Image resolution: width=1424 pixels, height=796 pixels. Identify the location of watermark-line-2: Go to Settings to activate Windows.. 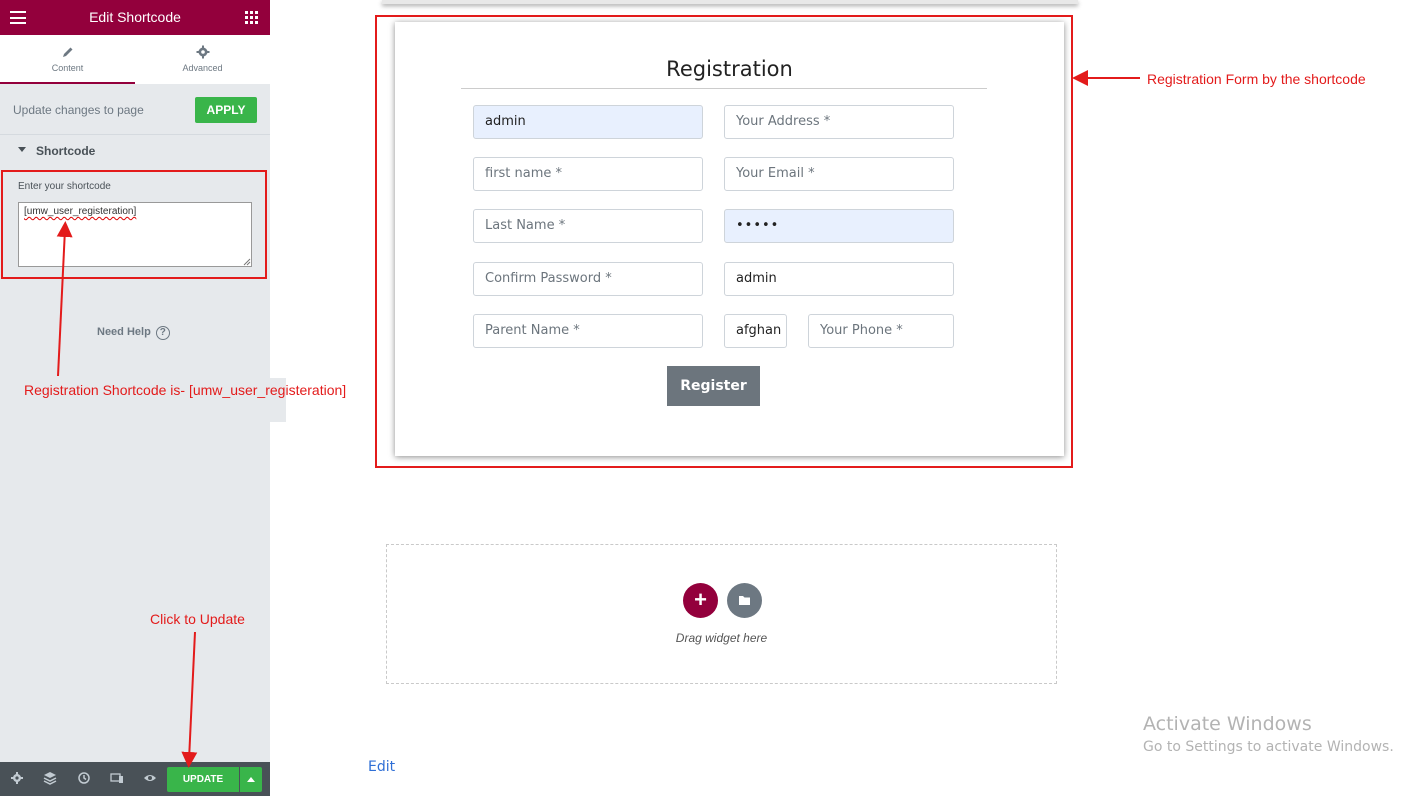
(1268, 747).